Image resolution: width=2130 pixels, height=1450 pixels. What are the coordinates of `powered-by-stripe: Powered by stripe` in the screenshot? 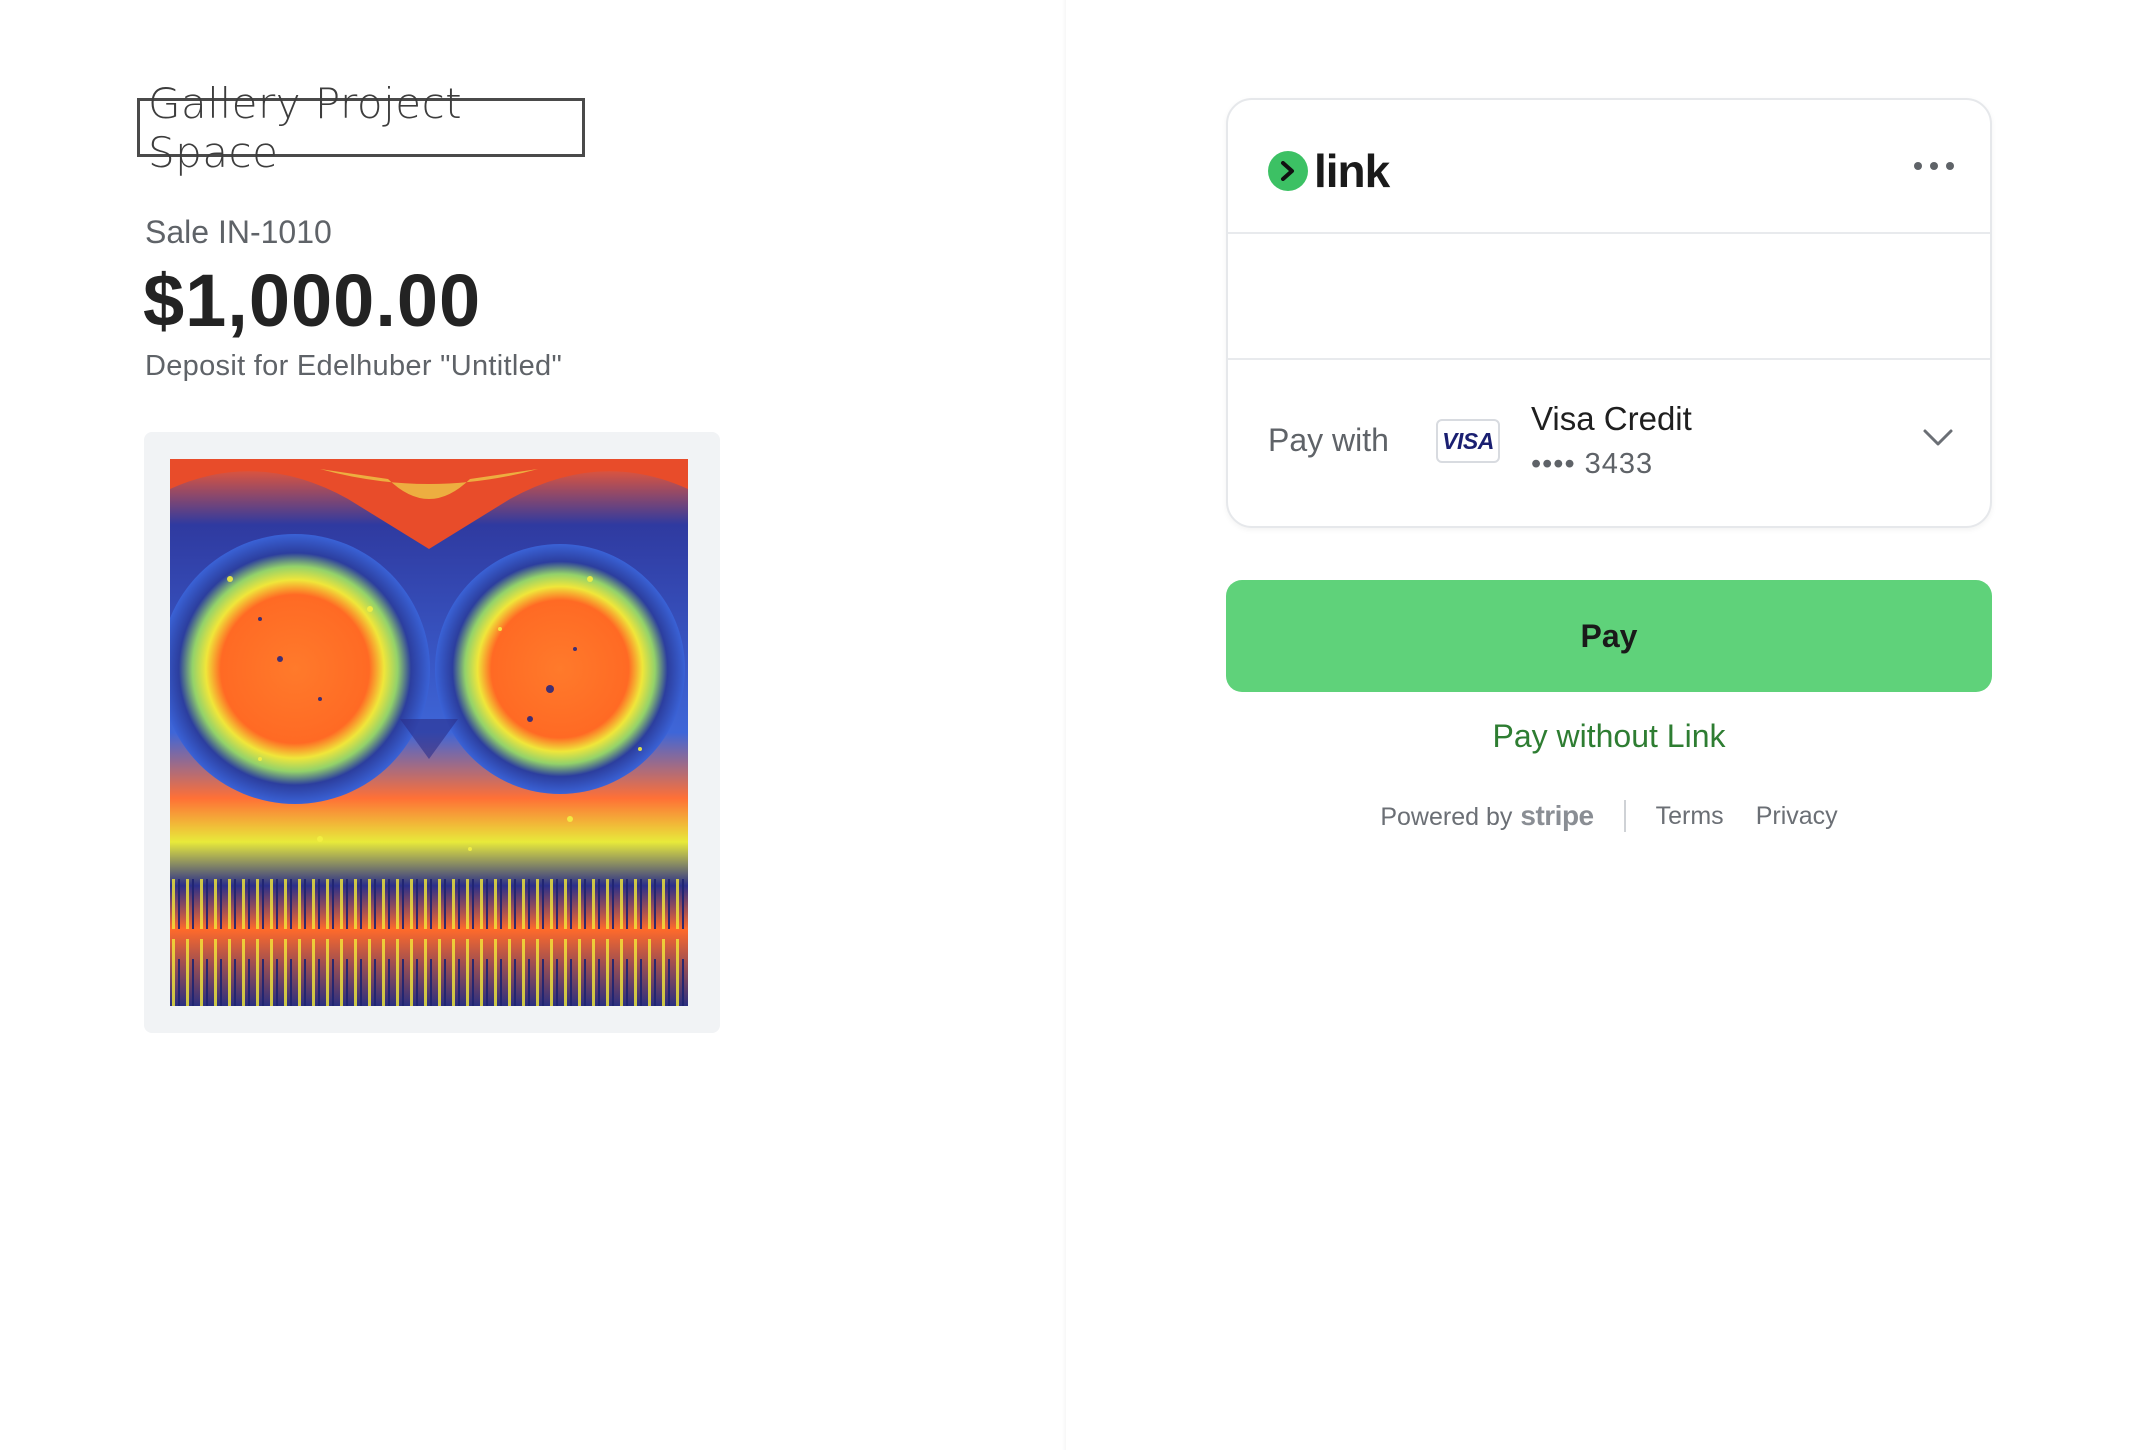 It's located at (1487, 816).